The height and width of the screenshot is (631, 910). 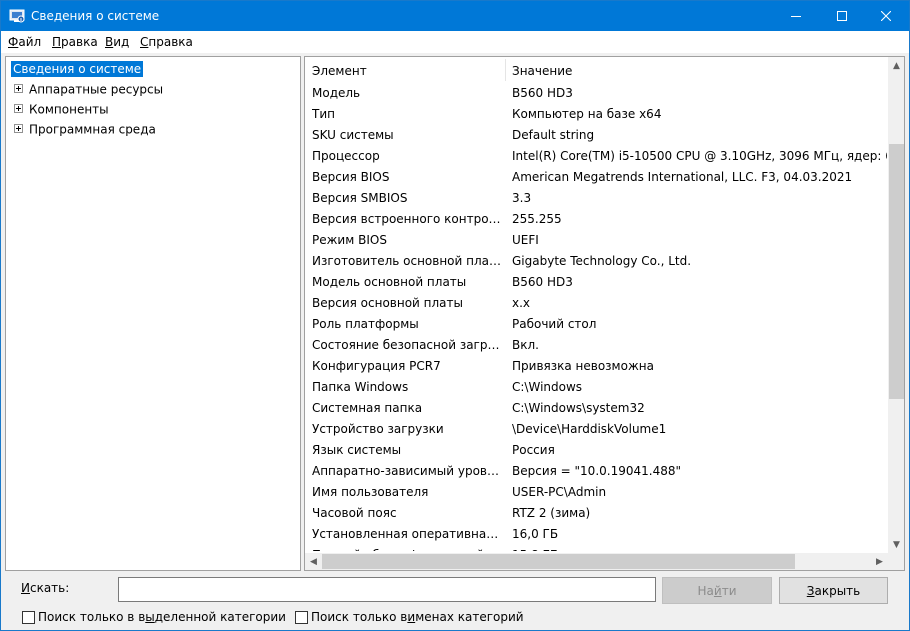 I want to click on table-row: Версия встроенного контролл... 255.255, so click(x=596, y=219).